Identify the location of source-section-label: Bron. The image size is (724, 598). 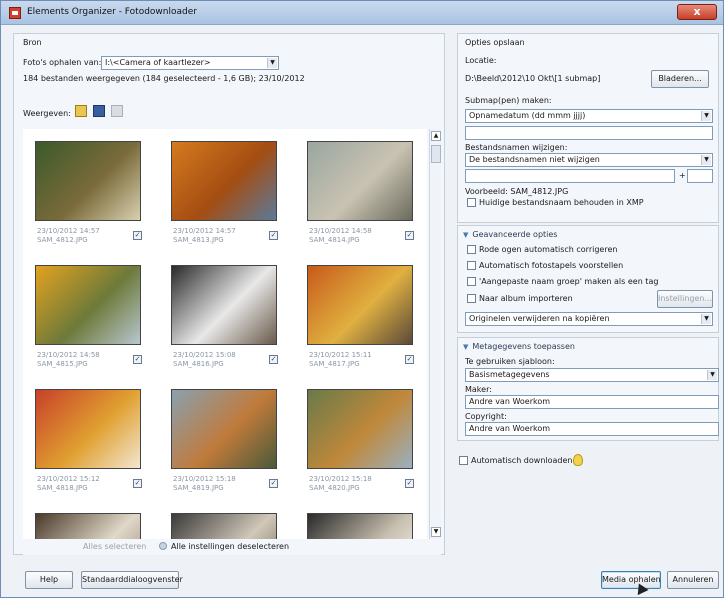
(32, 42).